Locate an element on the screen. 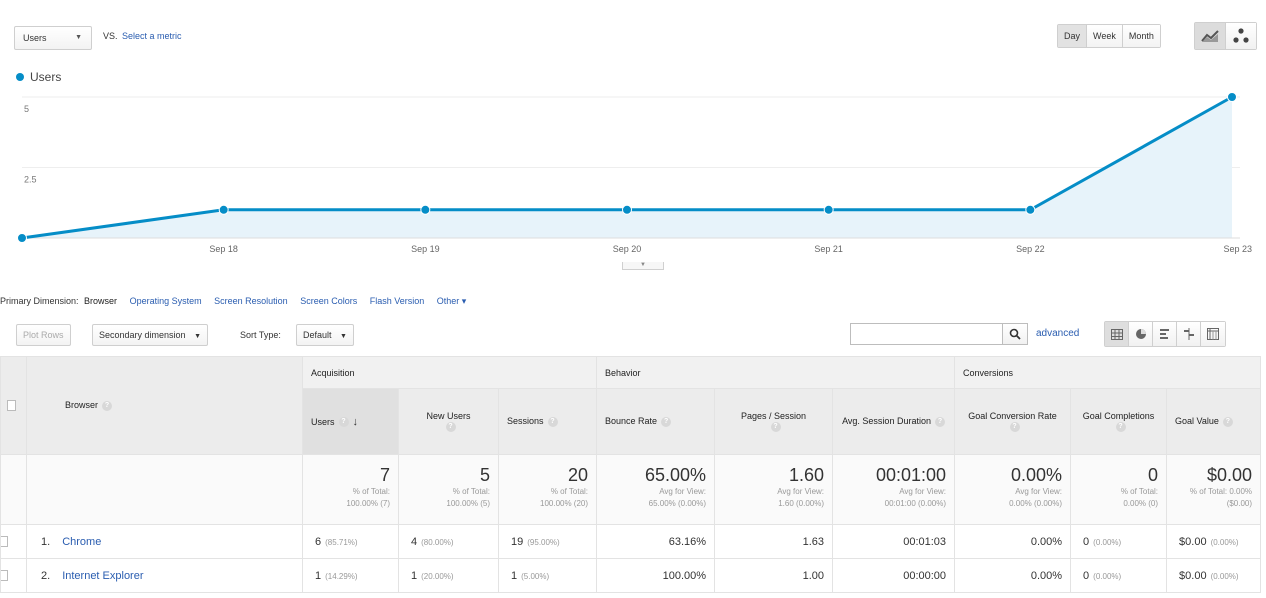 The width and height of the screenshot is (1266, 598). row-users-value: 6 is located at coordinates (318, 541).